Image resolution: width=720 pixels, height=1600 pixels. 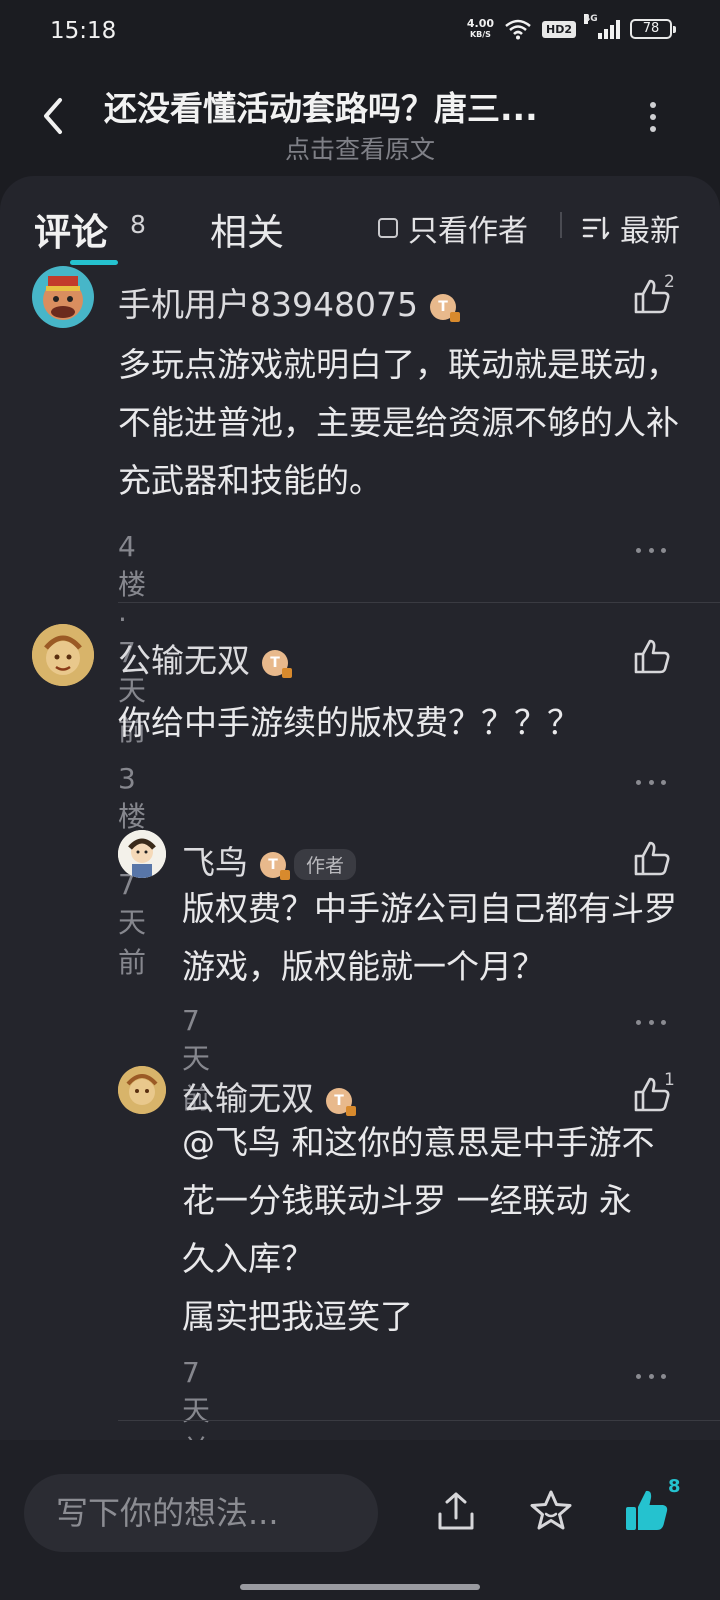 What do you see at coordinates (669, 1080) in the screenshot?
I see `like-count: 1` at bounding box center [669, 1080].